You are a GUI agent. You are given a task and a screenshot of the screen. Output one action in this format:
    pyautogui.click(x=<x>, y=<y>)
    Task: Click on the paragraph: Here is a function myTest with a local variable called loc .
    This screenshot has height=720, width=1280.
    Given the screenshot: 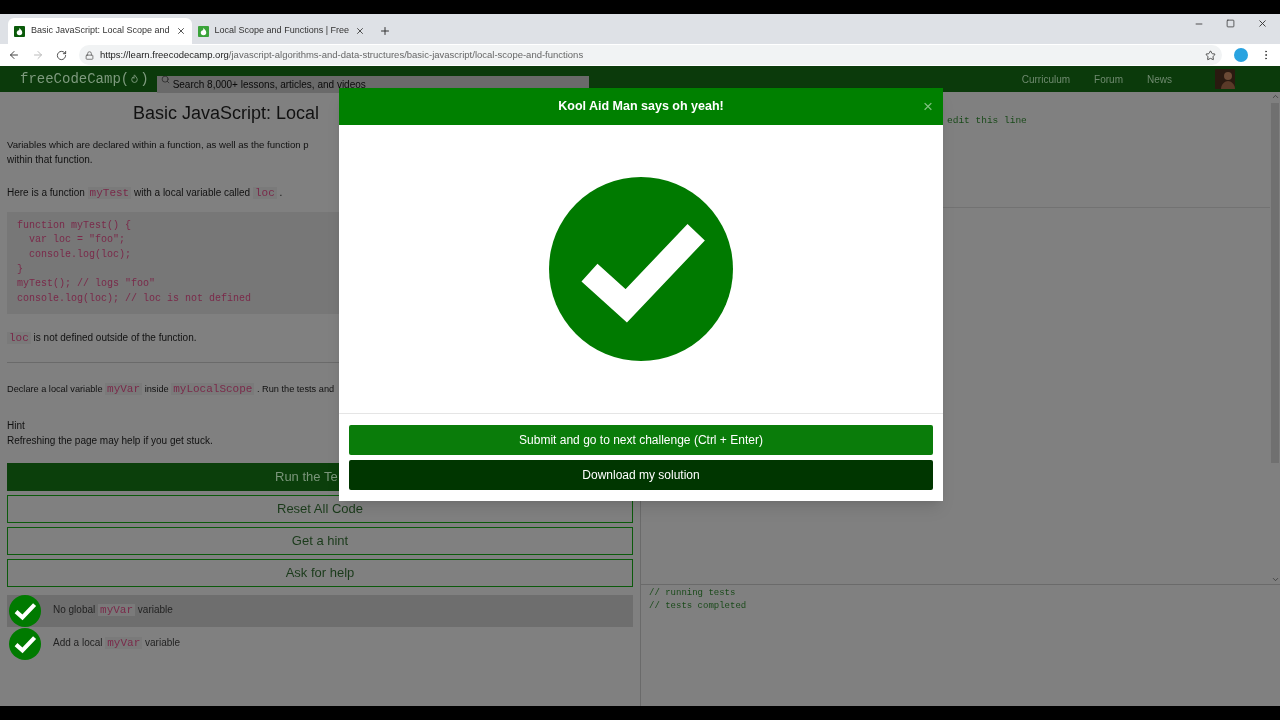 What is the action you would take?
    pyautogui.click(x=145, y=193)
    